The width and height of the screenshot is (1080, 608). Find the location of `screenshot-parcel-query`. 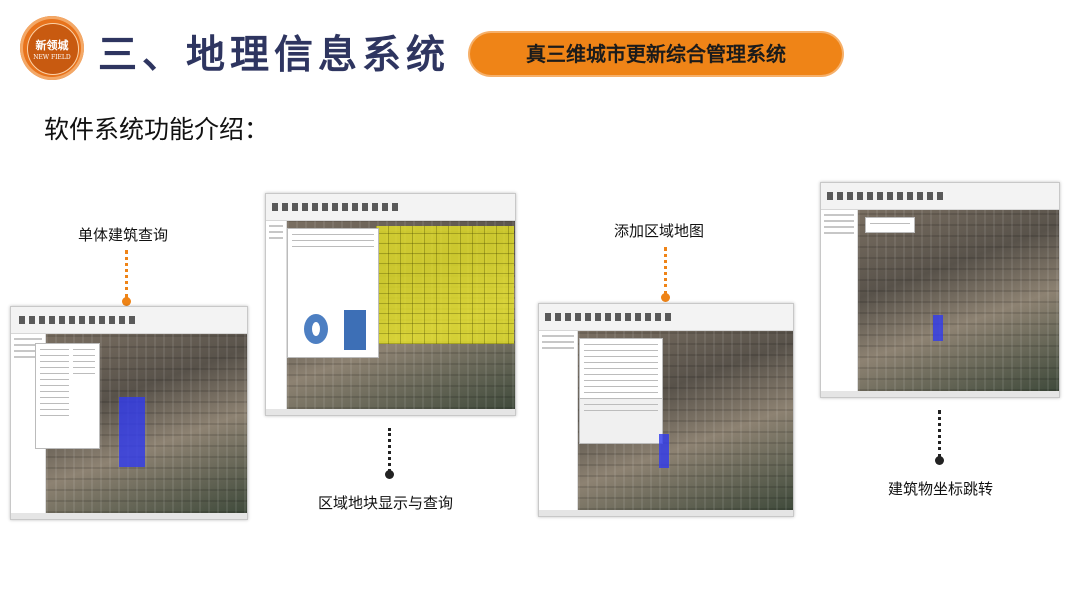

screenshot-parcel-query is located at coordinates (390, 304).